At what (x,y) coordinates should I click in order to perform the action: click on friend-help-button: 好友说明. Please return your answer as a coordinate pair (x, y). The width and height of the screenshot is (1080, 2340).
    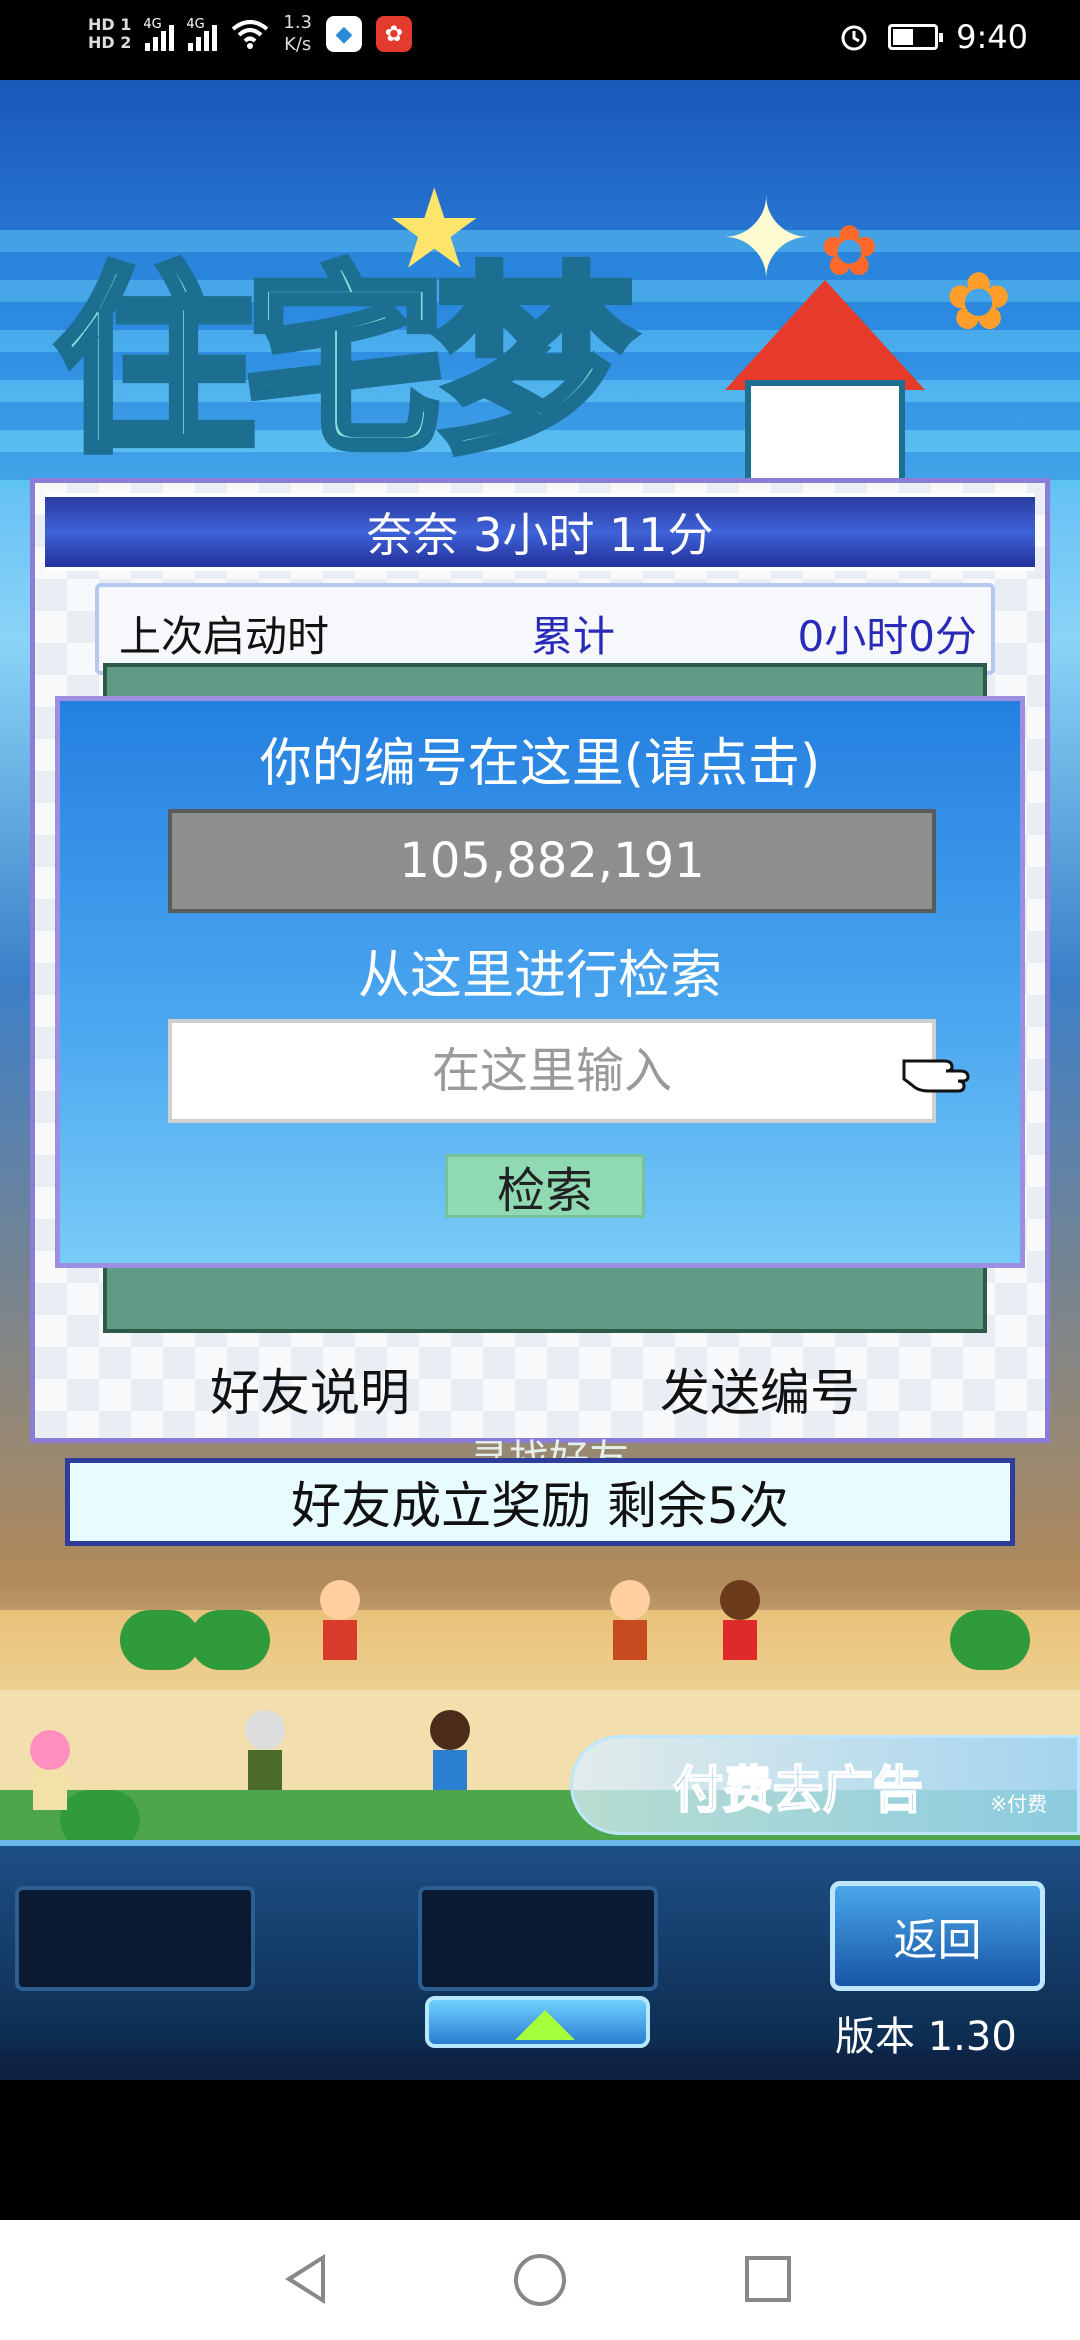
    Looking at the image, I should click on (310, 1389).